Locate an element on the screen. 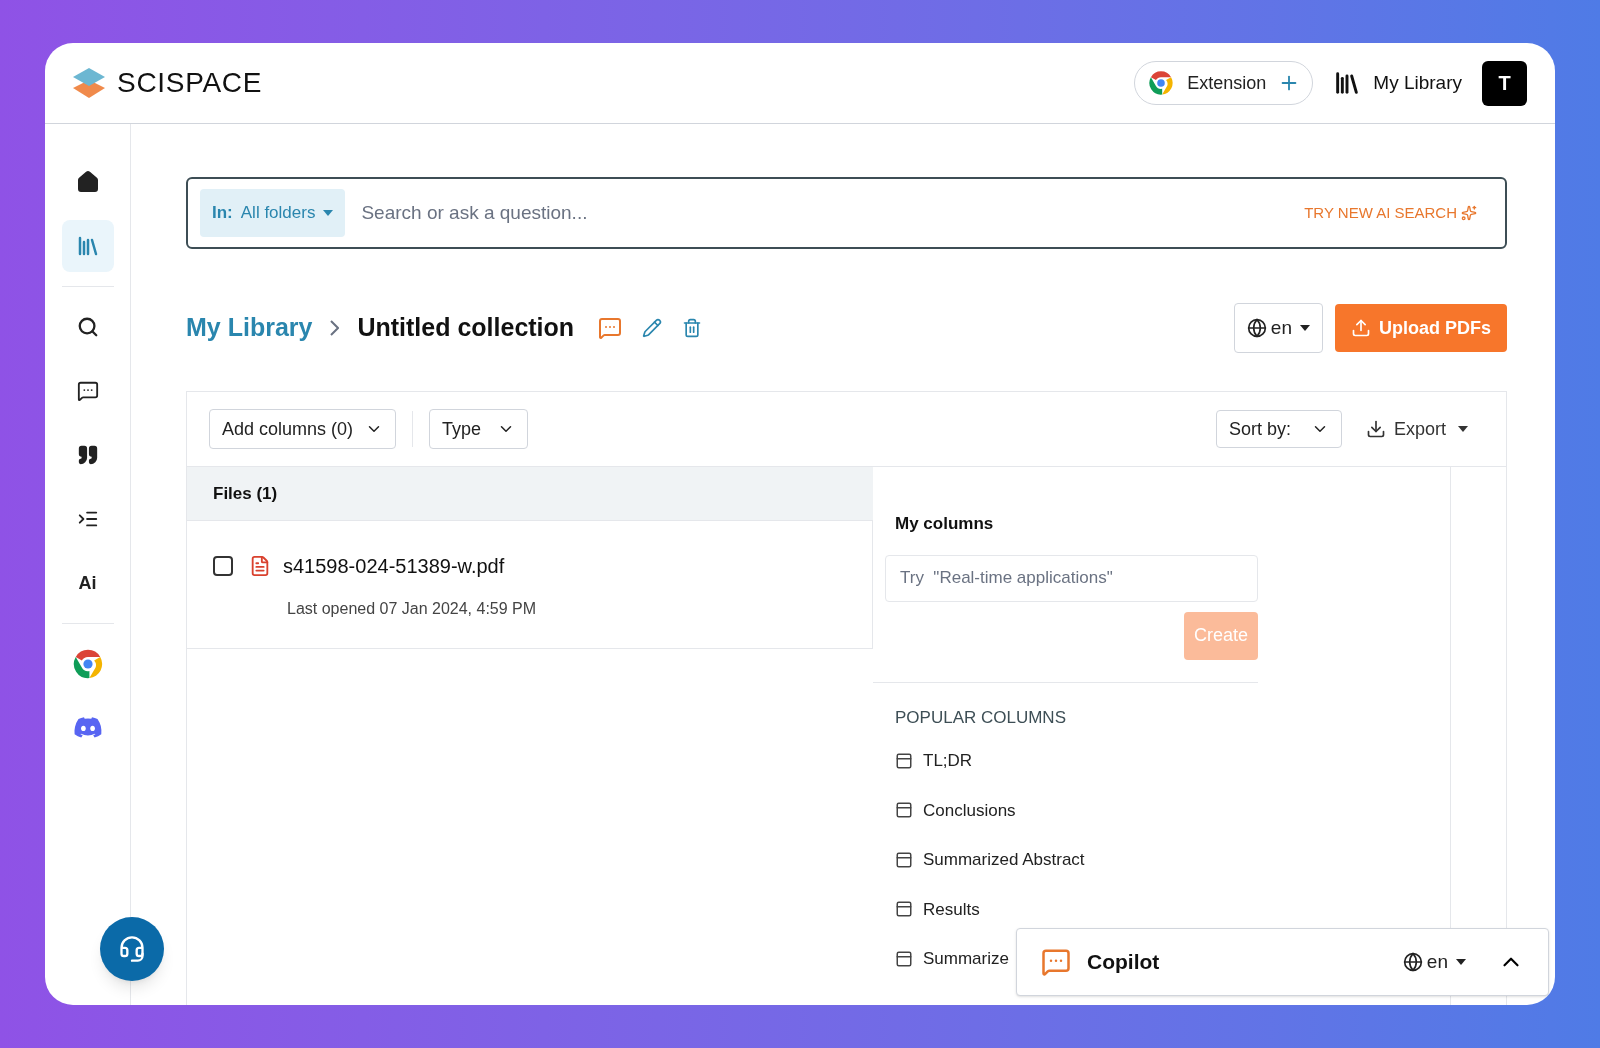 The height and width of the screenshot is (1048, 1600). my-columns-heading: My columns is located at coordinates (945, 524).